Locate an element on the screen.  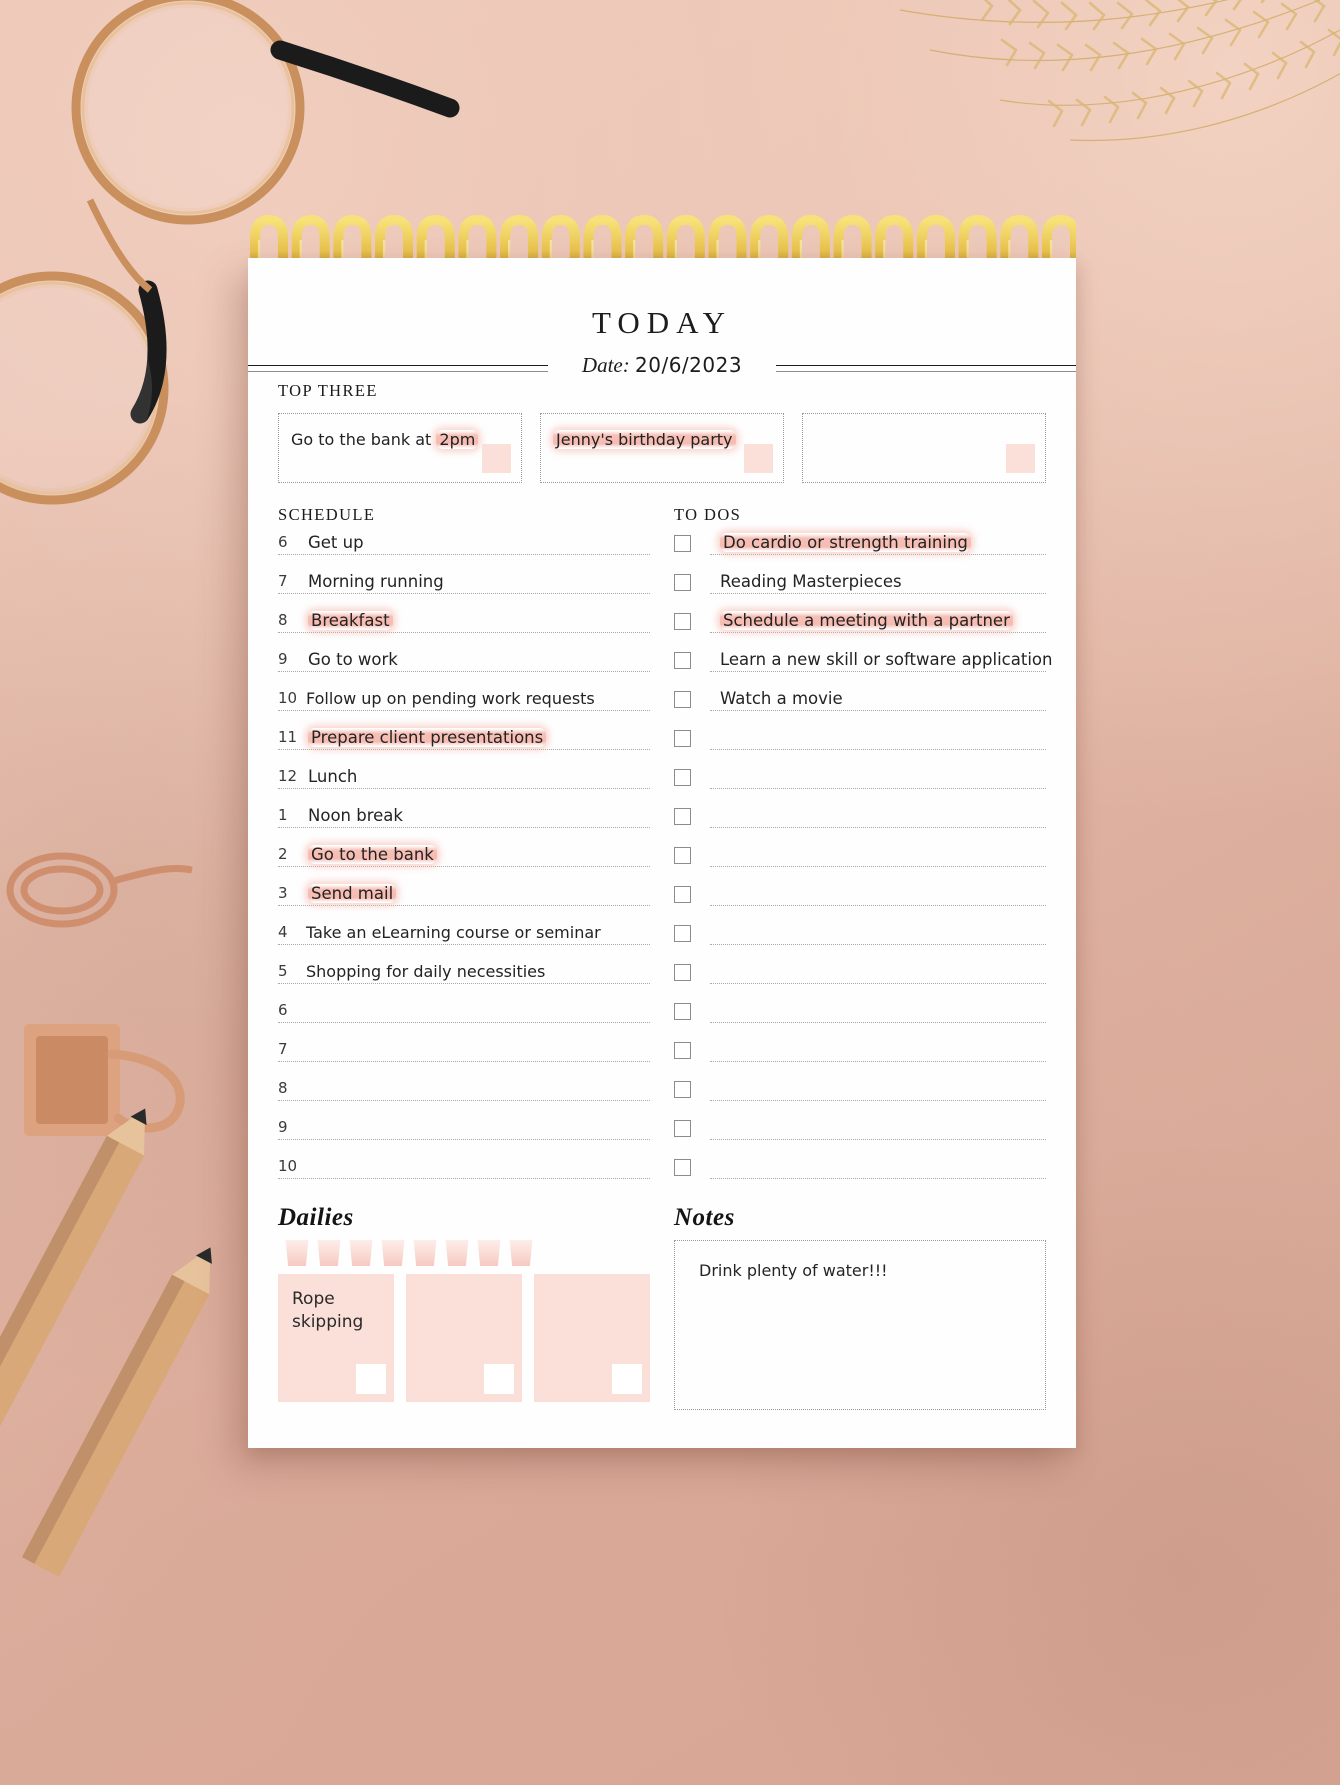
daily-habit-label: Rope skipping is located at coordinates (328, 1310).